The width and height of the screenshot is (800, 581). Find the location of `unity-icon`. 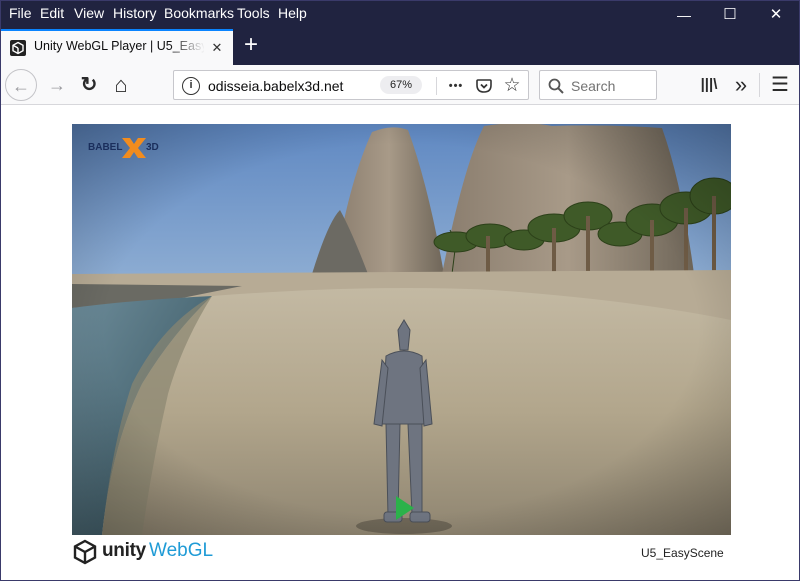

unity-icon is located at coordinates (18, 48).